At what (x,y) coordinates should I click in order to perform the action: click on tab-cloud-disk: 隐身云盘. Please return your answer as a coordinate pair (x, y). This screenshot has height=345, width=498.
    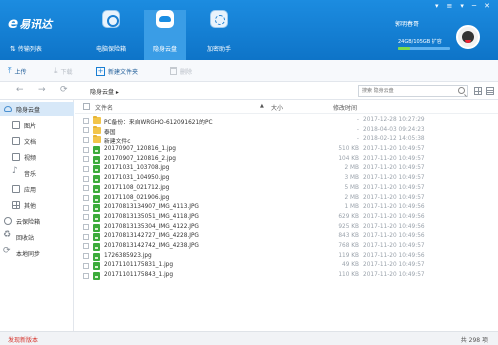
    Looking at the image, I should click on (165, 35).